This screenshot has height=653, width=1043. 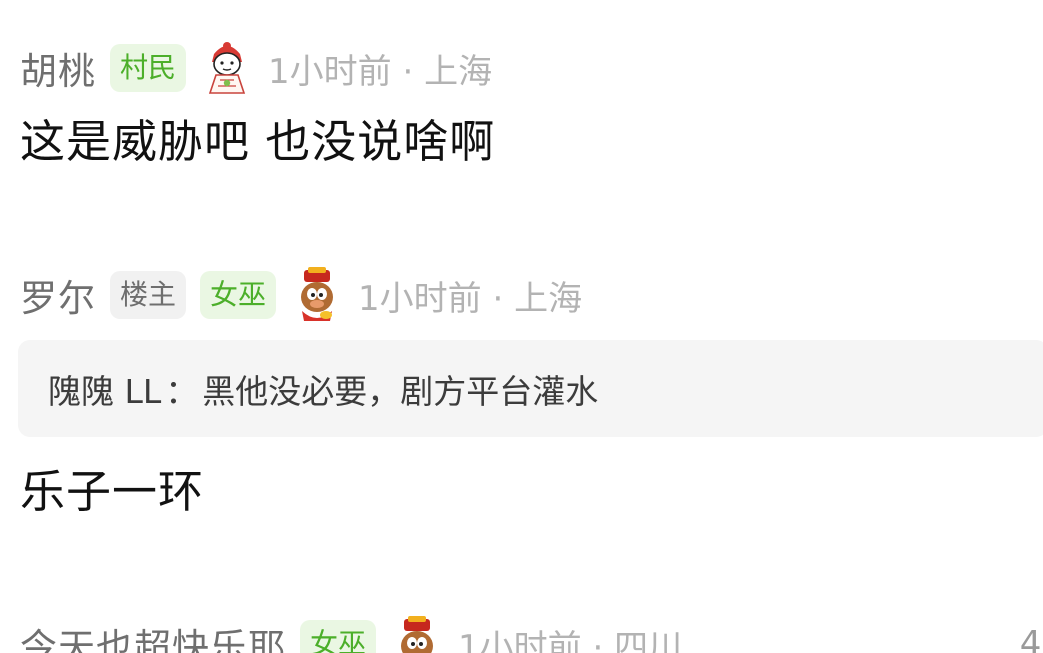 What do you see at coordinates (227, 68) in the screenshot?
I see `girl-sticker-icon` at bounding box center [227, 68].